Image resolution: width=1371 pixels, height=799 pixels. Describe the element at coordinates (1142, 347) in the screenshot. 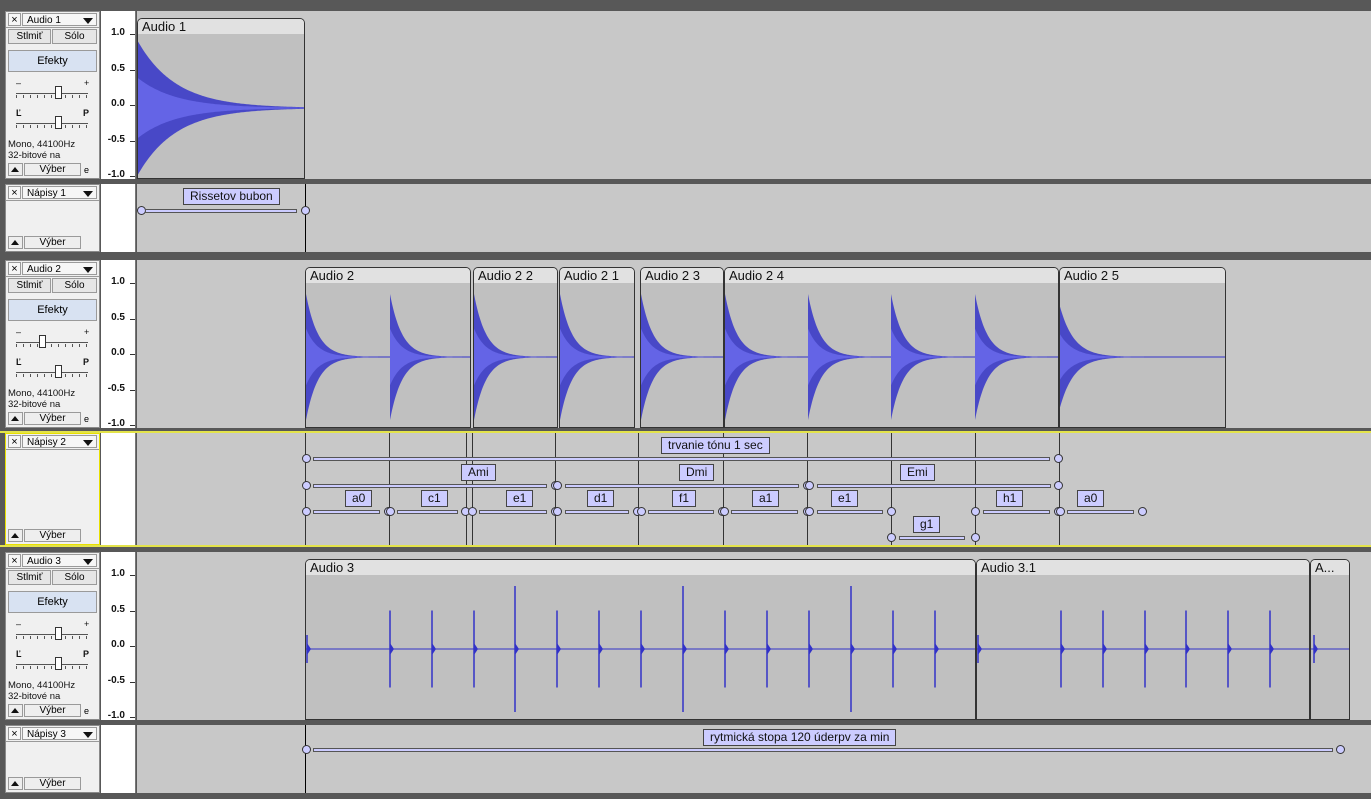

I see `audio-clip: Audio 2 5` at that location.